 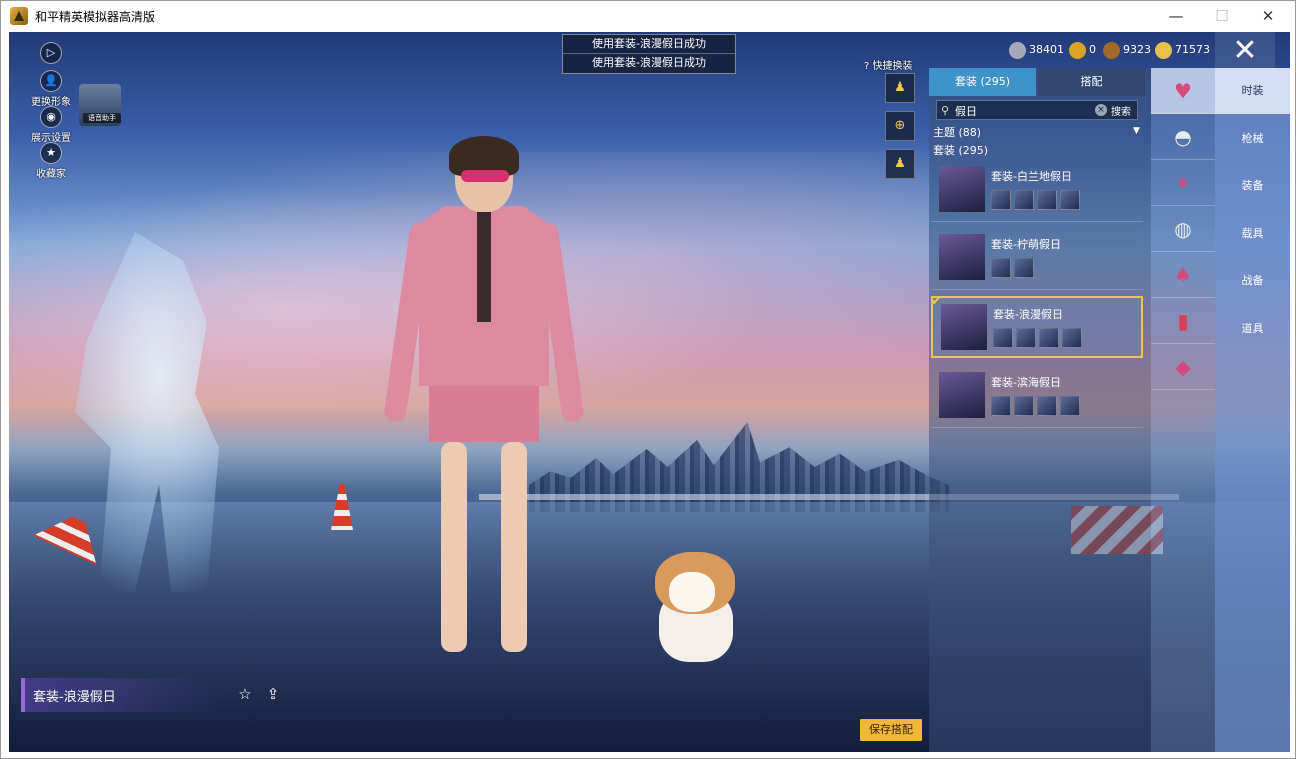 What do you see at coordinates (1026, 382) in the screenshot?
I see `suit-name: 套装-滨海假日` at bounding box center [1026, 382].